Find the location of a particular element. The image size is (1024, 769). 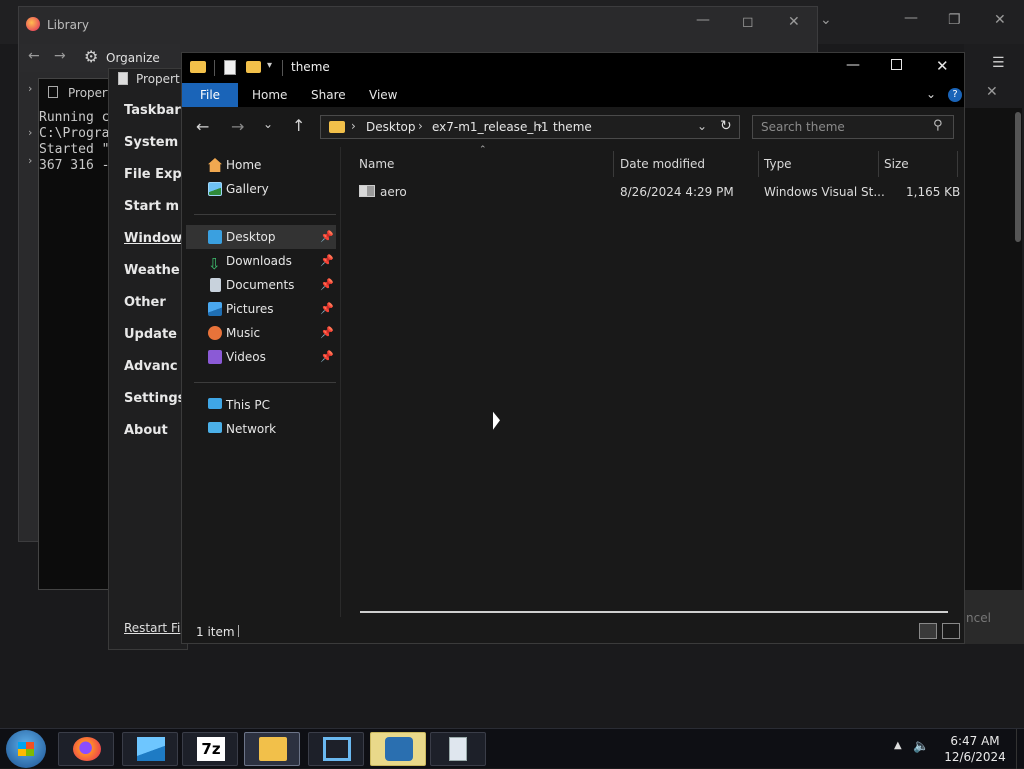

breadcrumb-release-folder: ex7-m1_release_h1 is located at coordinates (490, 127).